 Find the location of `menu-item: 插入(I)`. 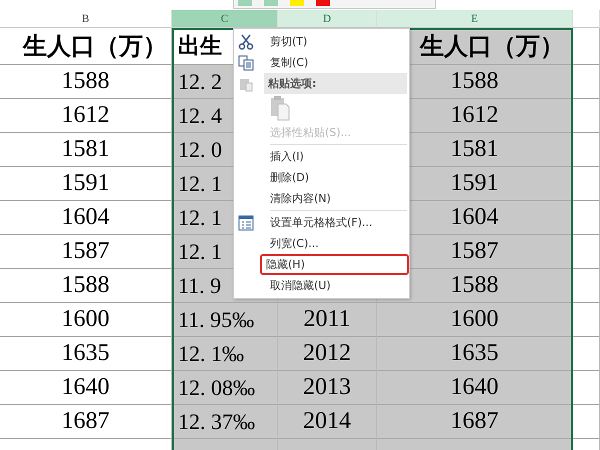

menu-item: 插入(I) is located at coordinates (287, 156).